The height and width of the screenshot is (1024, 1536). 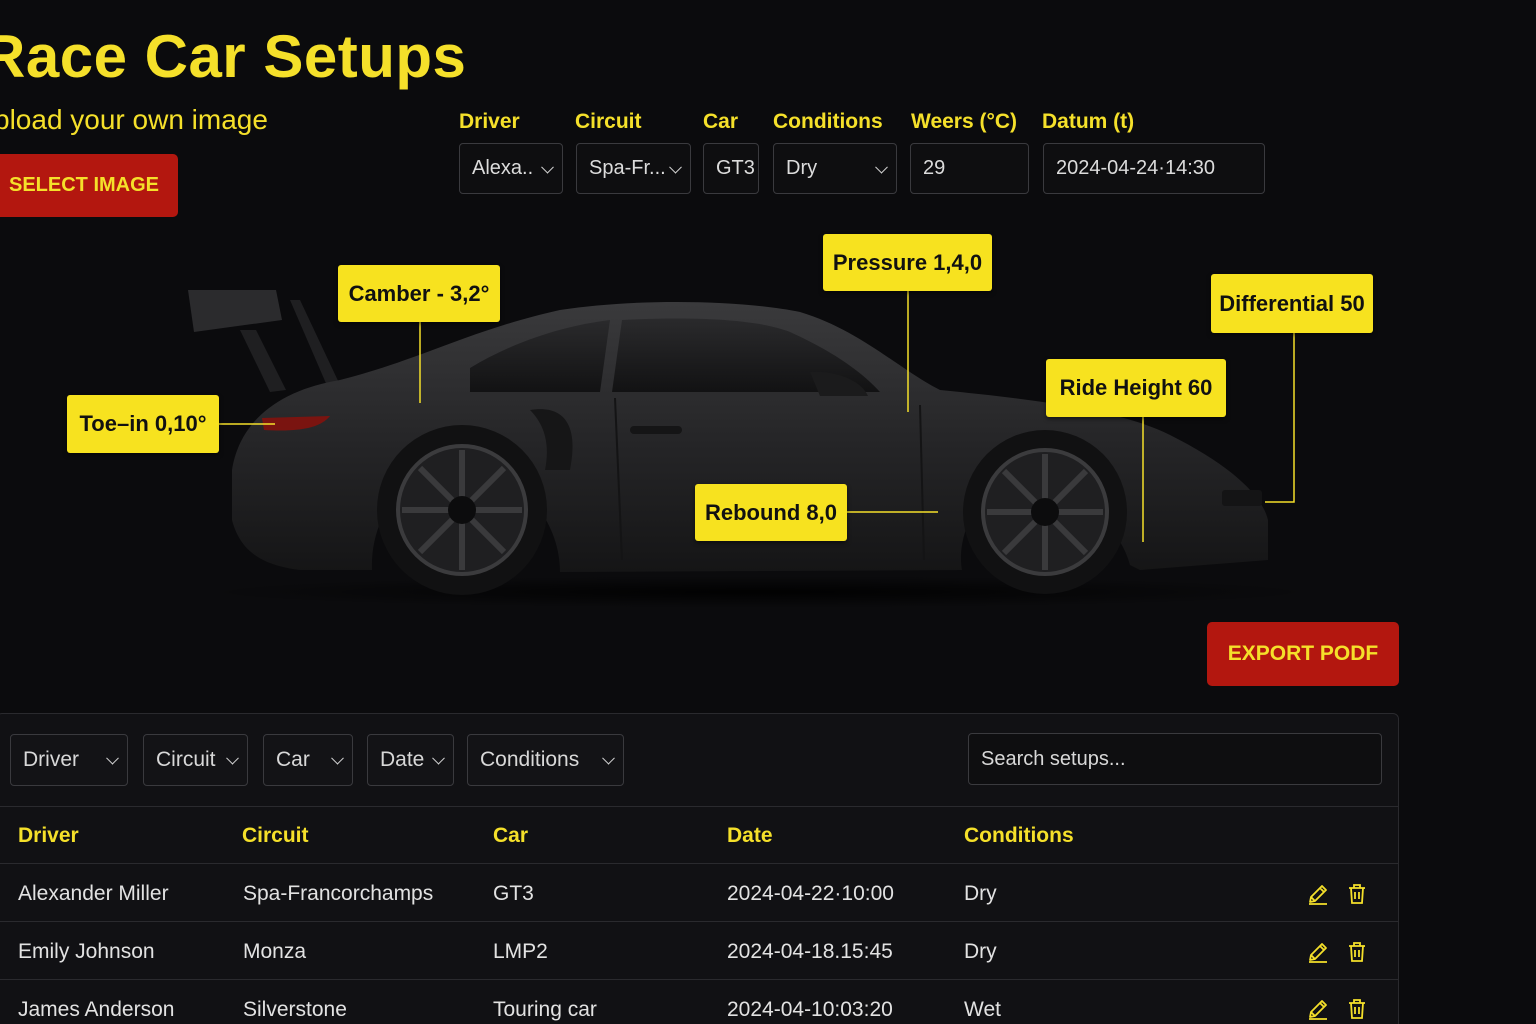 I want to click on column-header-conditions: Conditions, so click(x=1019, y=836).